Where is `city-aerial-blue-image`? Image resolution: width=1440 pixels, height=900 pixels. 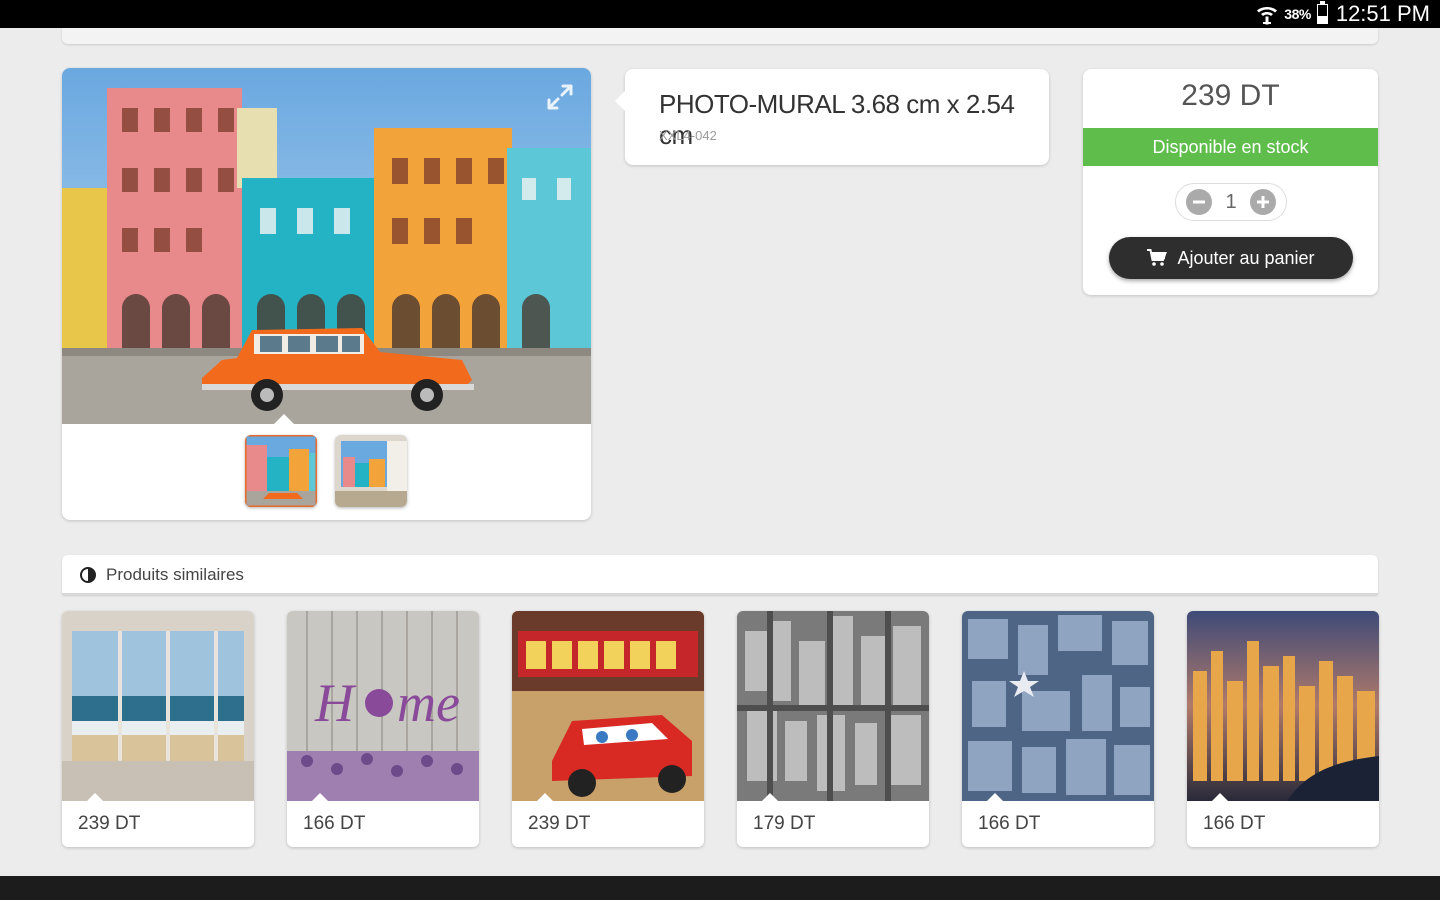
city-aerial-blue-image is located at coordinates (1058, 706).